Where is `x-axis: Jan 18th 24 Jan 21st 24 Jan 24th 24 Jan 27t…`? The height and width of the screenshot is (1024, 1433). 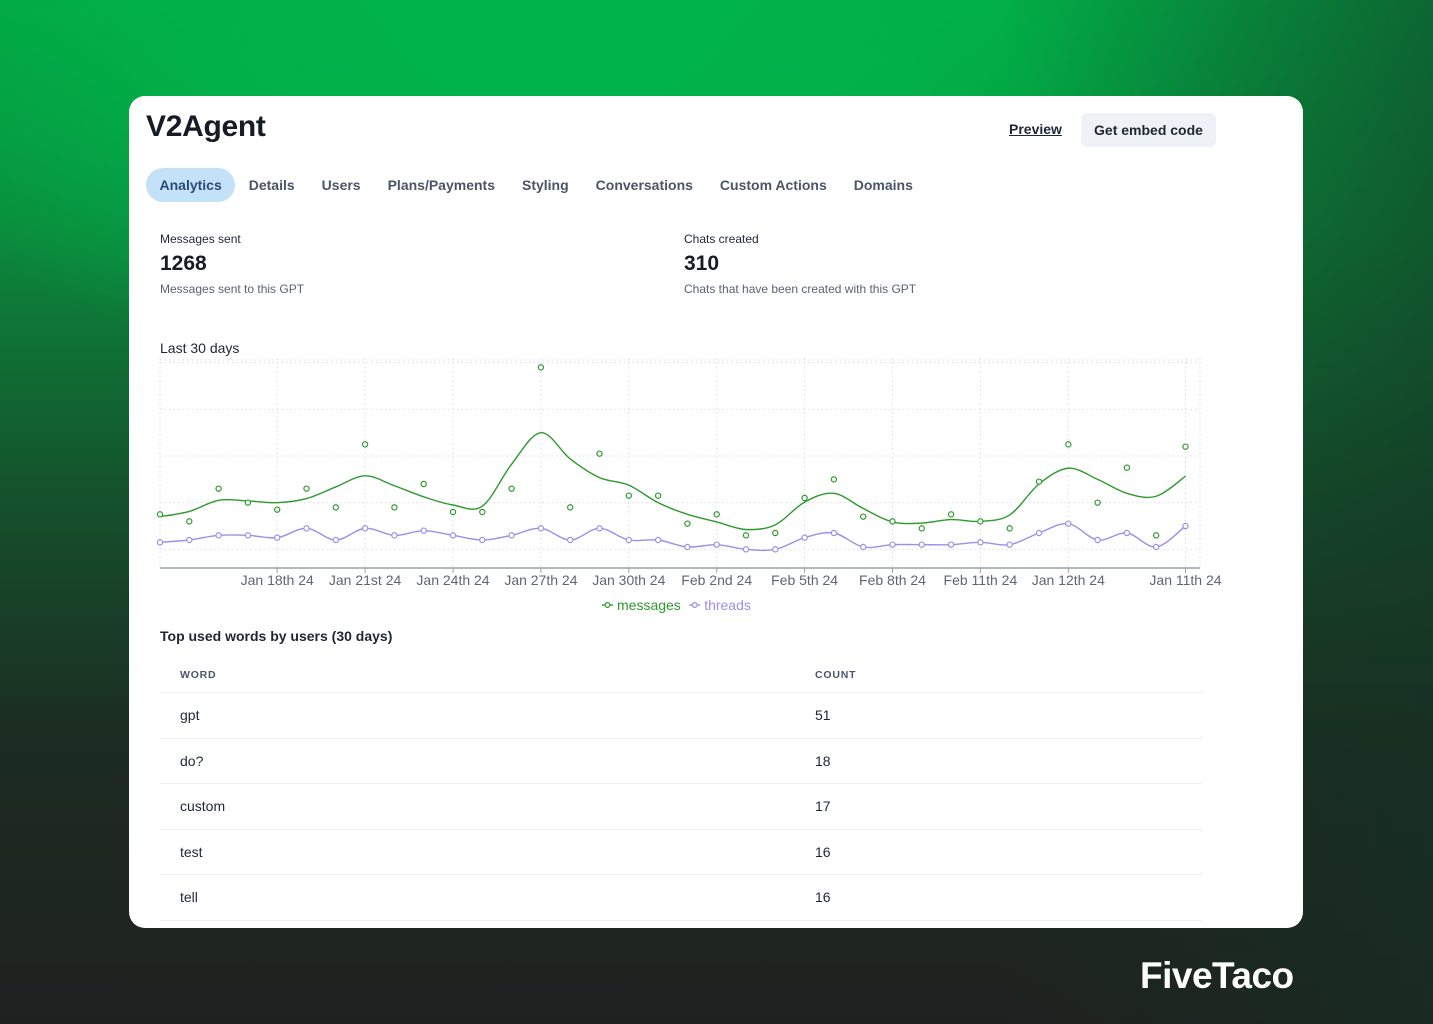 x-axis: Jan 18th 24 Jan 21st 24 Jan 24th 24 Jan 27t… is located at coordinates (691, 577).